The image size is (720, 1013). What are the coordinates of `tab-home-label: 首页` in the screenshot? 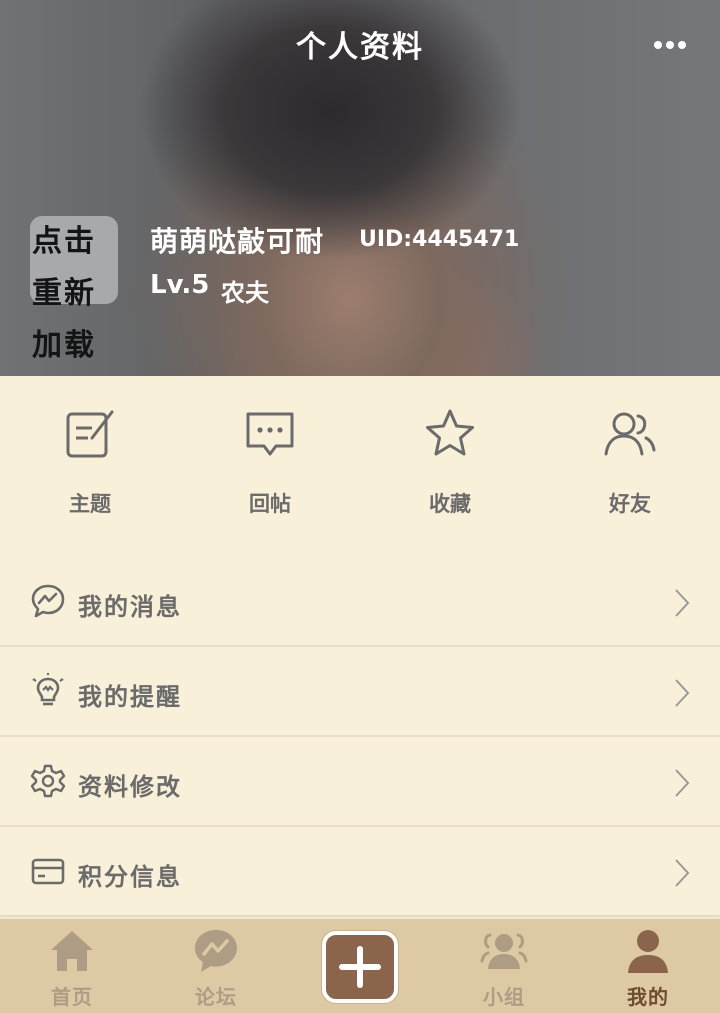 It's located at (72, 997).